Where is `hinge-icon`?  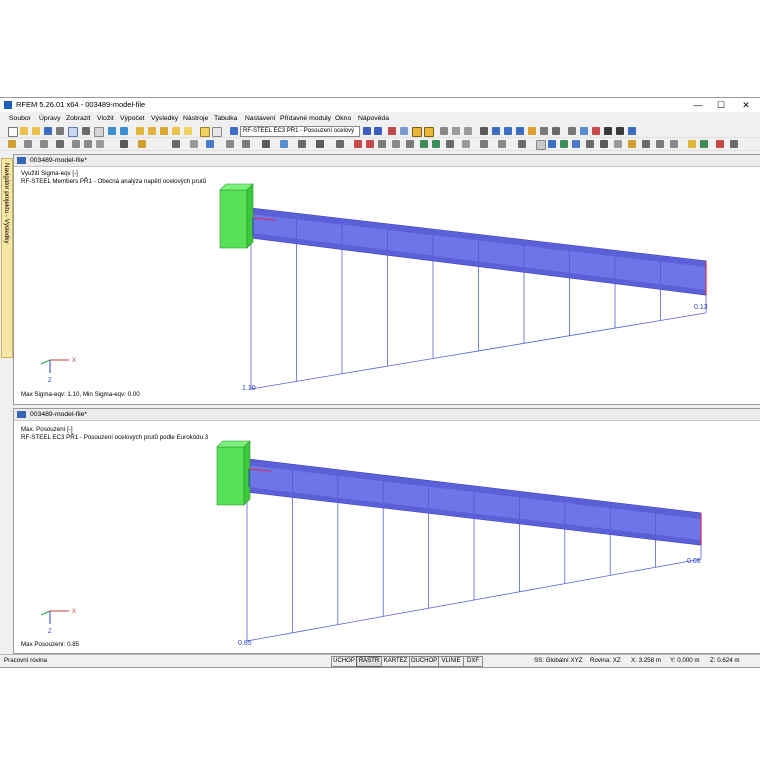 hinge-icon is located at coordinates (142, 144).